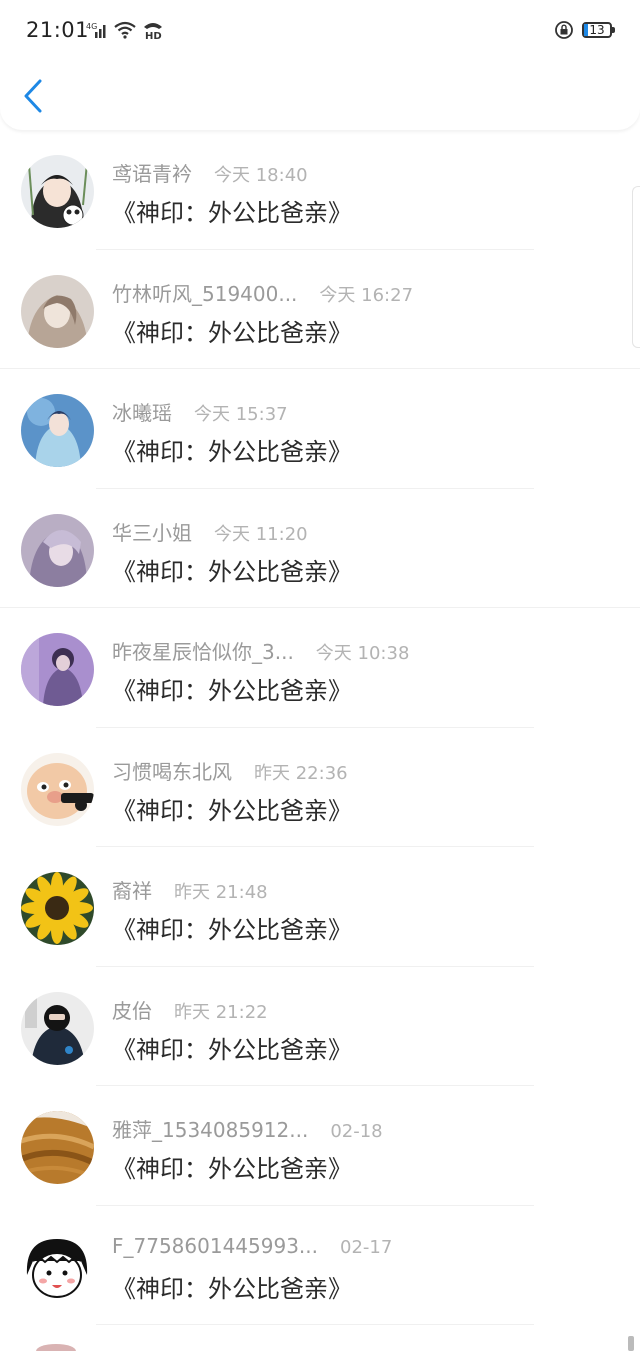  What do you see at coordinates (142, 411) in the screenshot?
I see `sender-name: 冰曦瑶` at bounding box center [142, 411].